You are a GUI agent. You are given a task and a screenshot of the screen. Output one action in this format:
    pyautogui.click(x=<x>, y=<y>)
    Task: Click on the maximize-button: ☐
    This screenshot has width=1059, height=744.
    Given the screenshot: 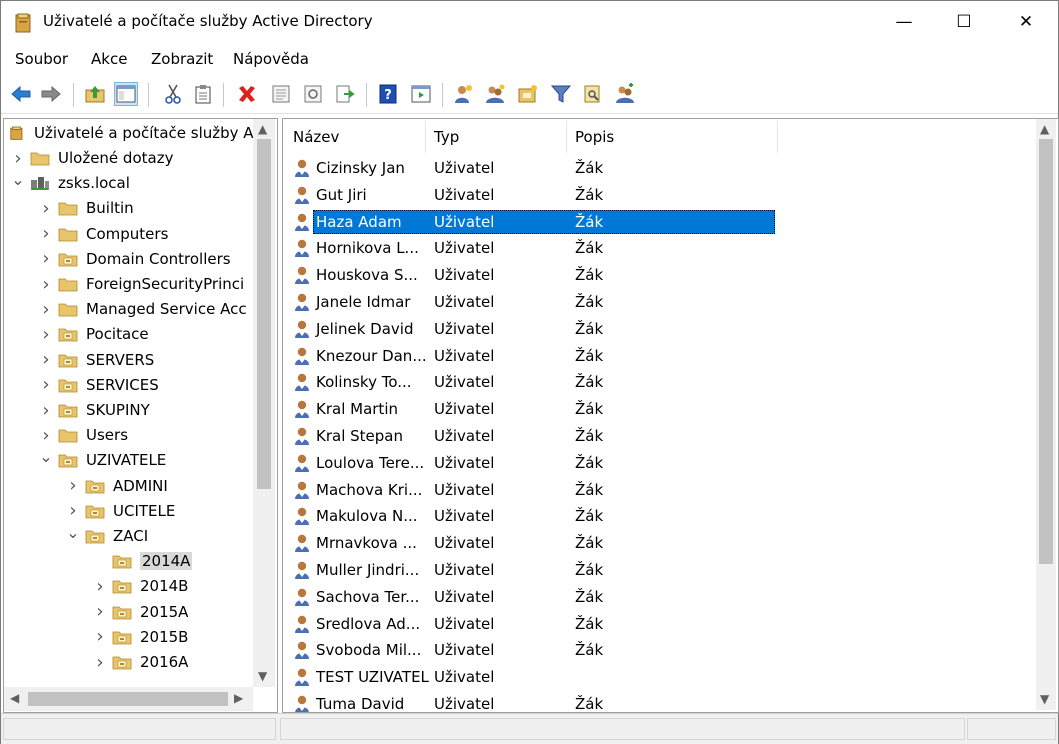 What is the action you would take?
    pyautogui.click(x=964, y=22)
    